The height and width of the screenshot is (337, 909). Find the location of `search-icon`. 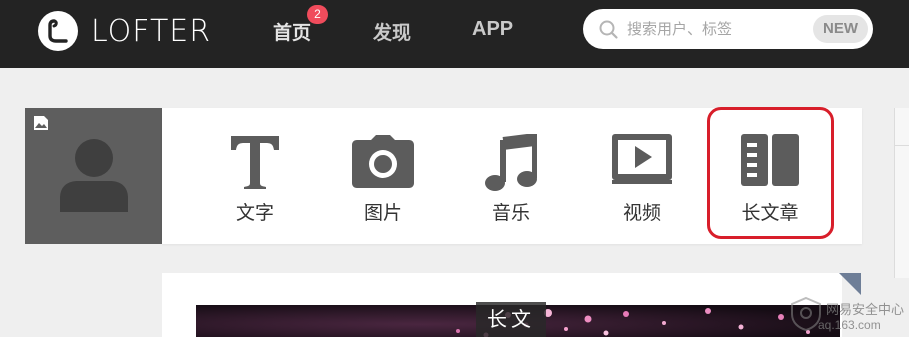

search-icon is located at coordinates (609, 32).